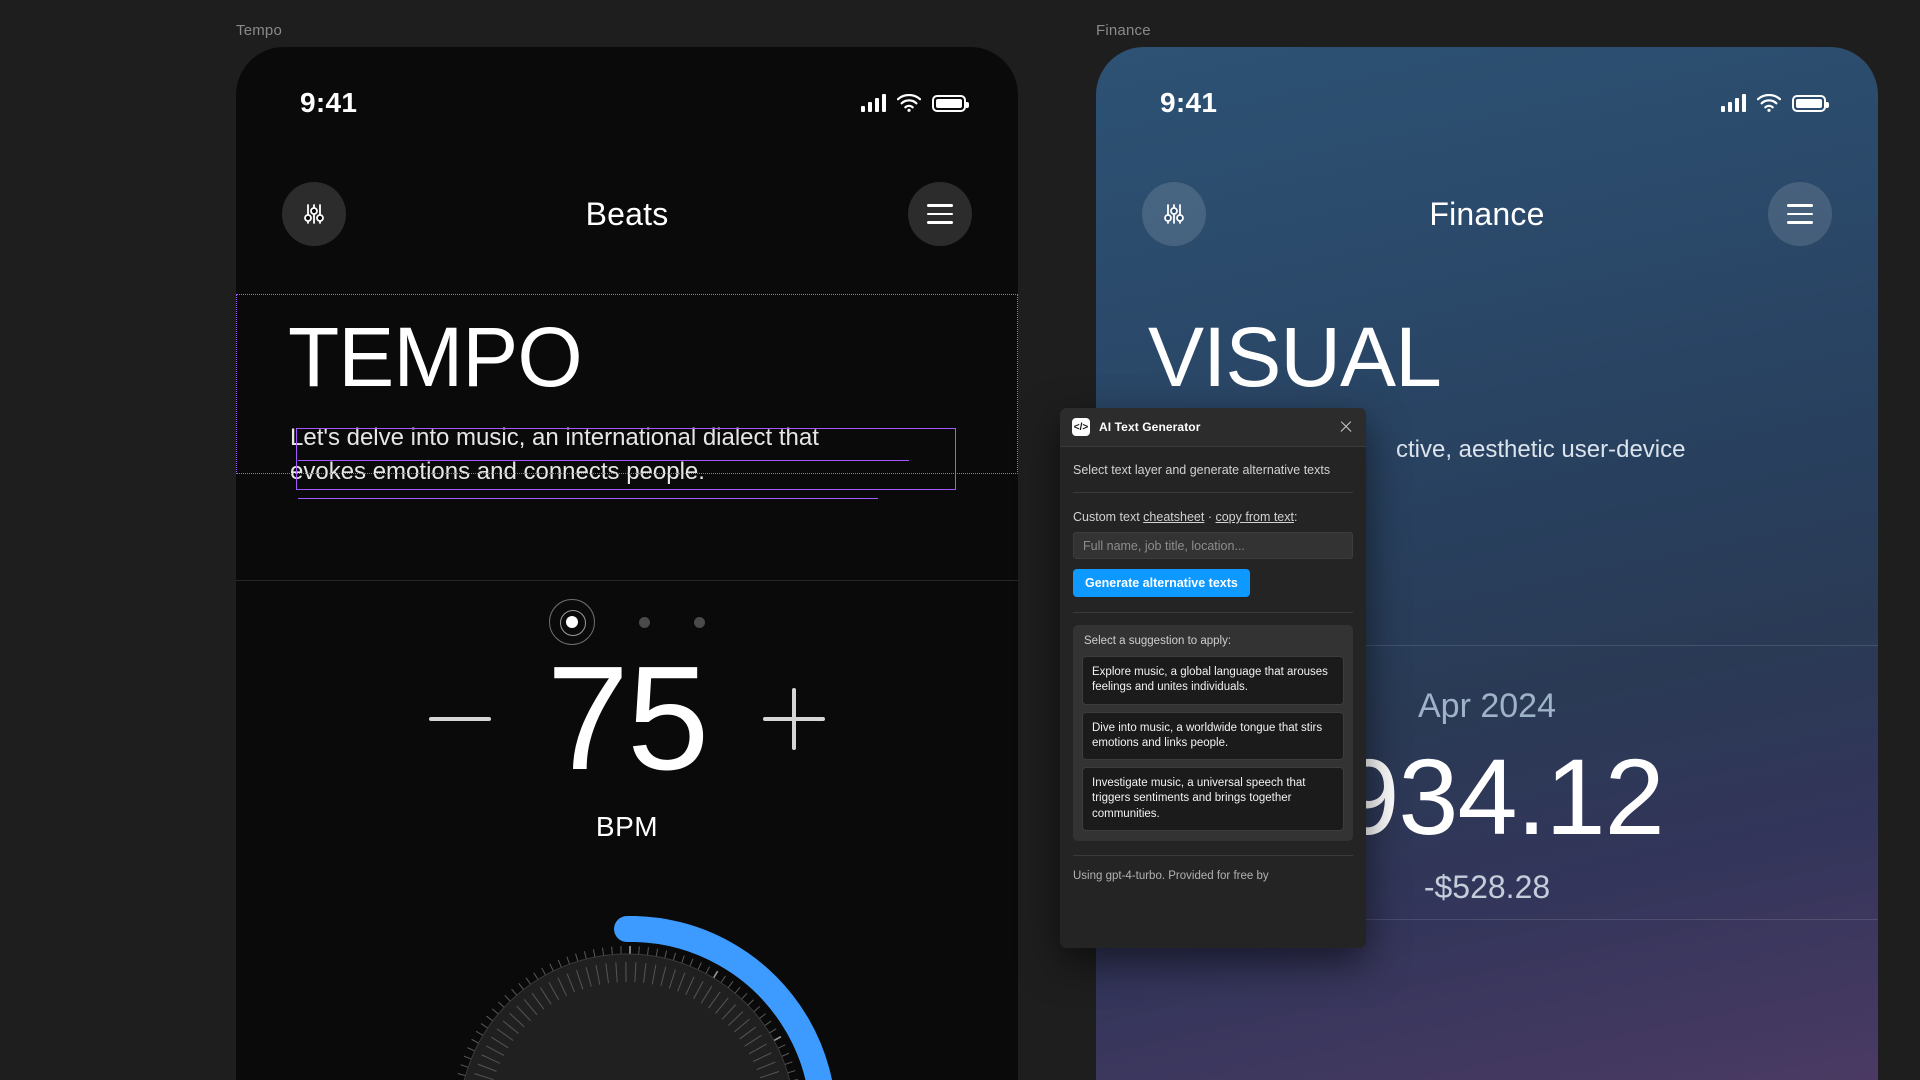 The image size is (1920, 1080). I want to click on close-icon, so click(1346, 427).